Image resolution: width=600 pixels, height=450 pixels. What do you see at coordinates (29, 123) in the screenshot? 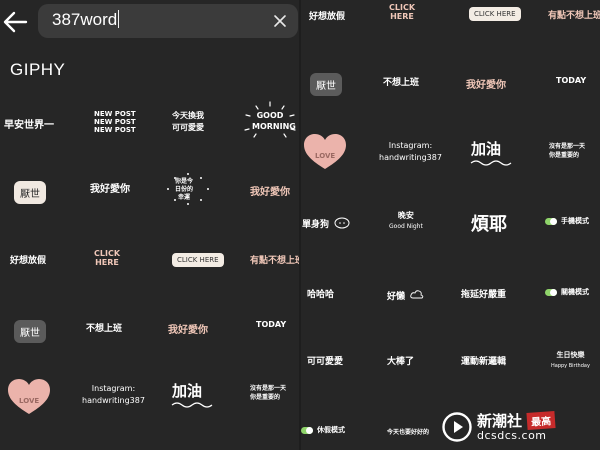
I see `sticker-good-morning-world: 早安世界一` at bounding box center [29, 123].